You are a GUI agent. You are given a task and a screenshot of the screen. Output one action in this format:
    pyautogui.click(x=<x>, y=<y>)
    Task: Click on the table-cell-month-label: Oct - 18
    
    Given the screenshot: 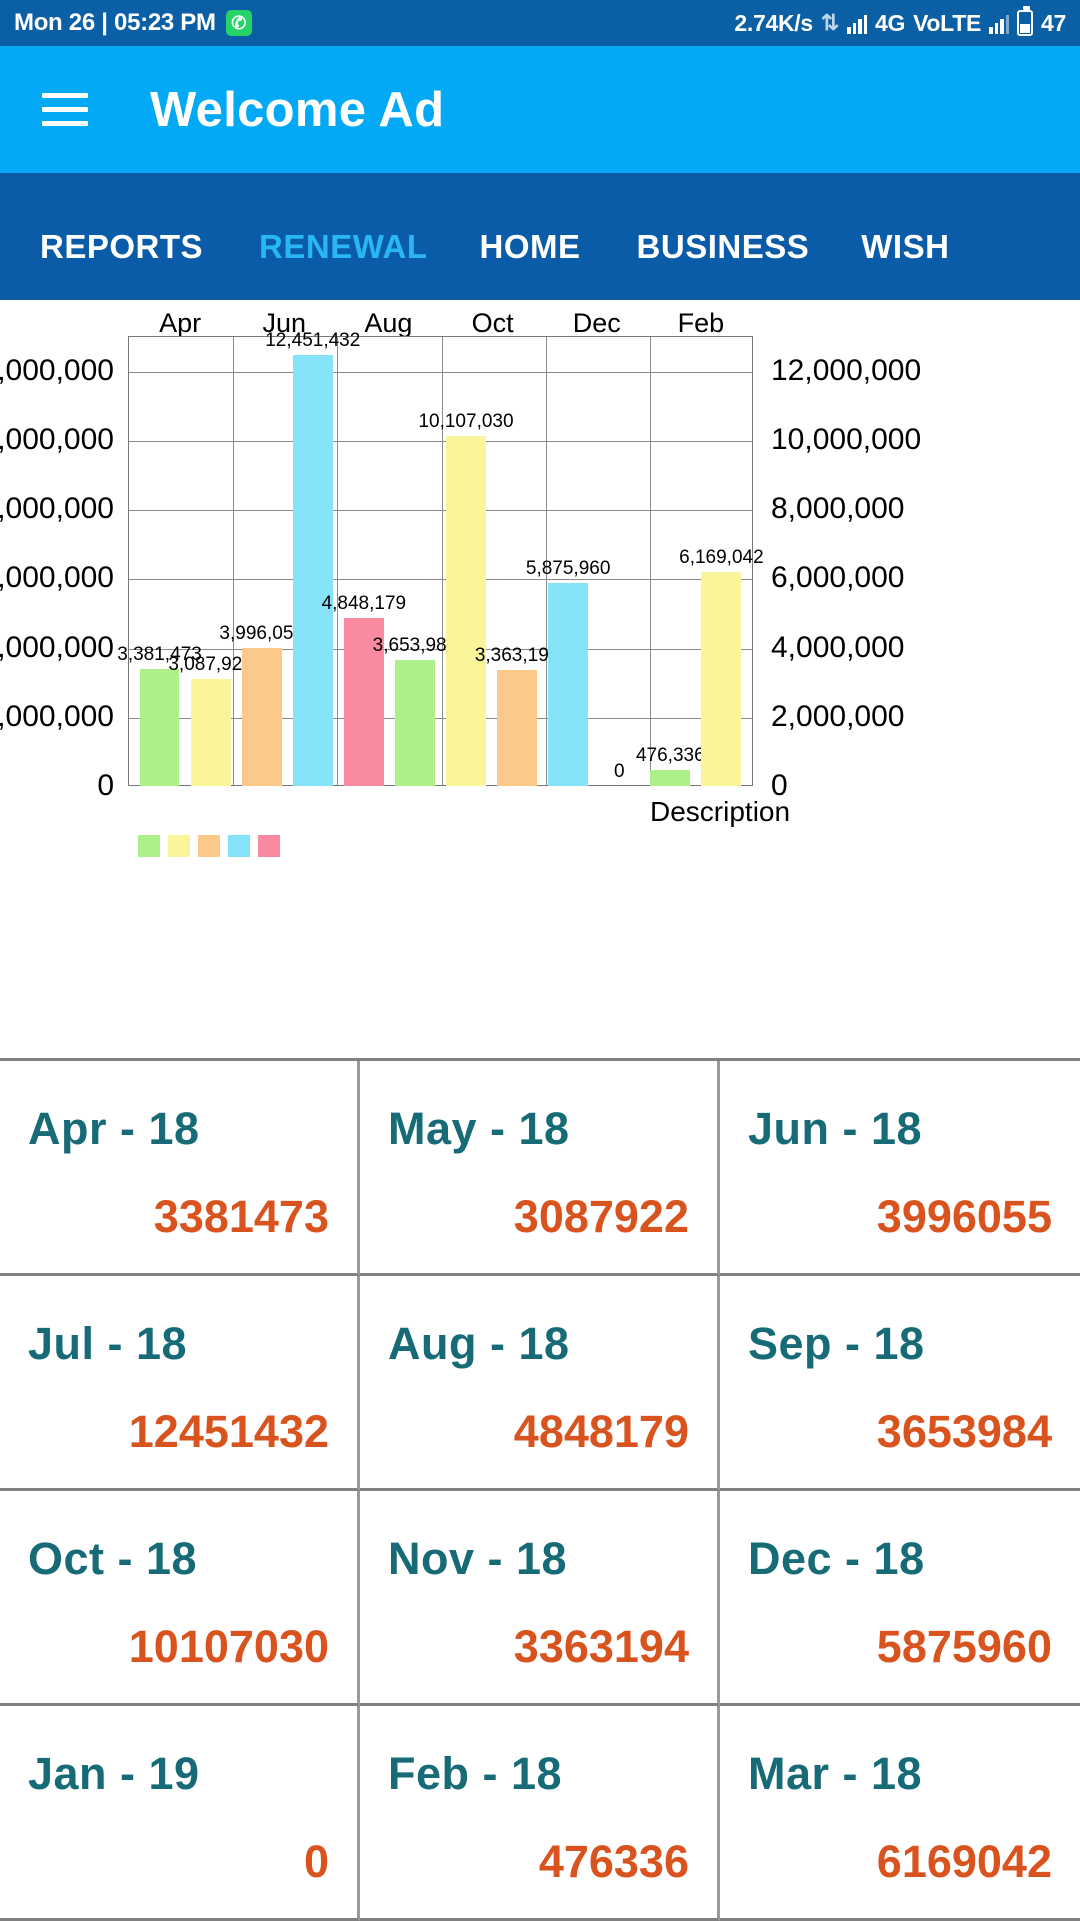 What is the action you would take?
    pyautogui.click(x=113, y=1558)
    